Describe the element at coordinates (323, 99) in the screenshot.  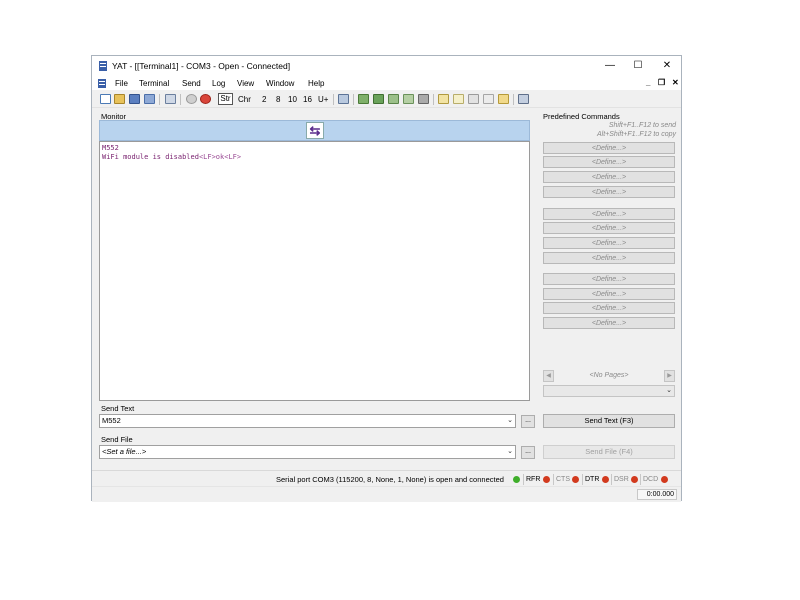
I see `radix-unicode-button: U+` at that location.